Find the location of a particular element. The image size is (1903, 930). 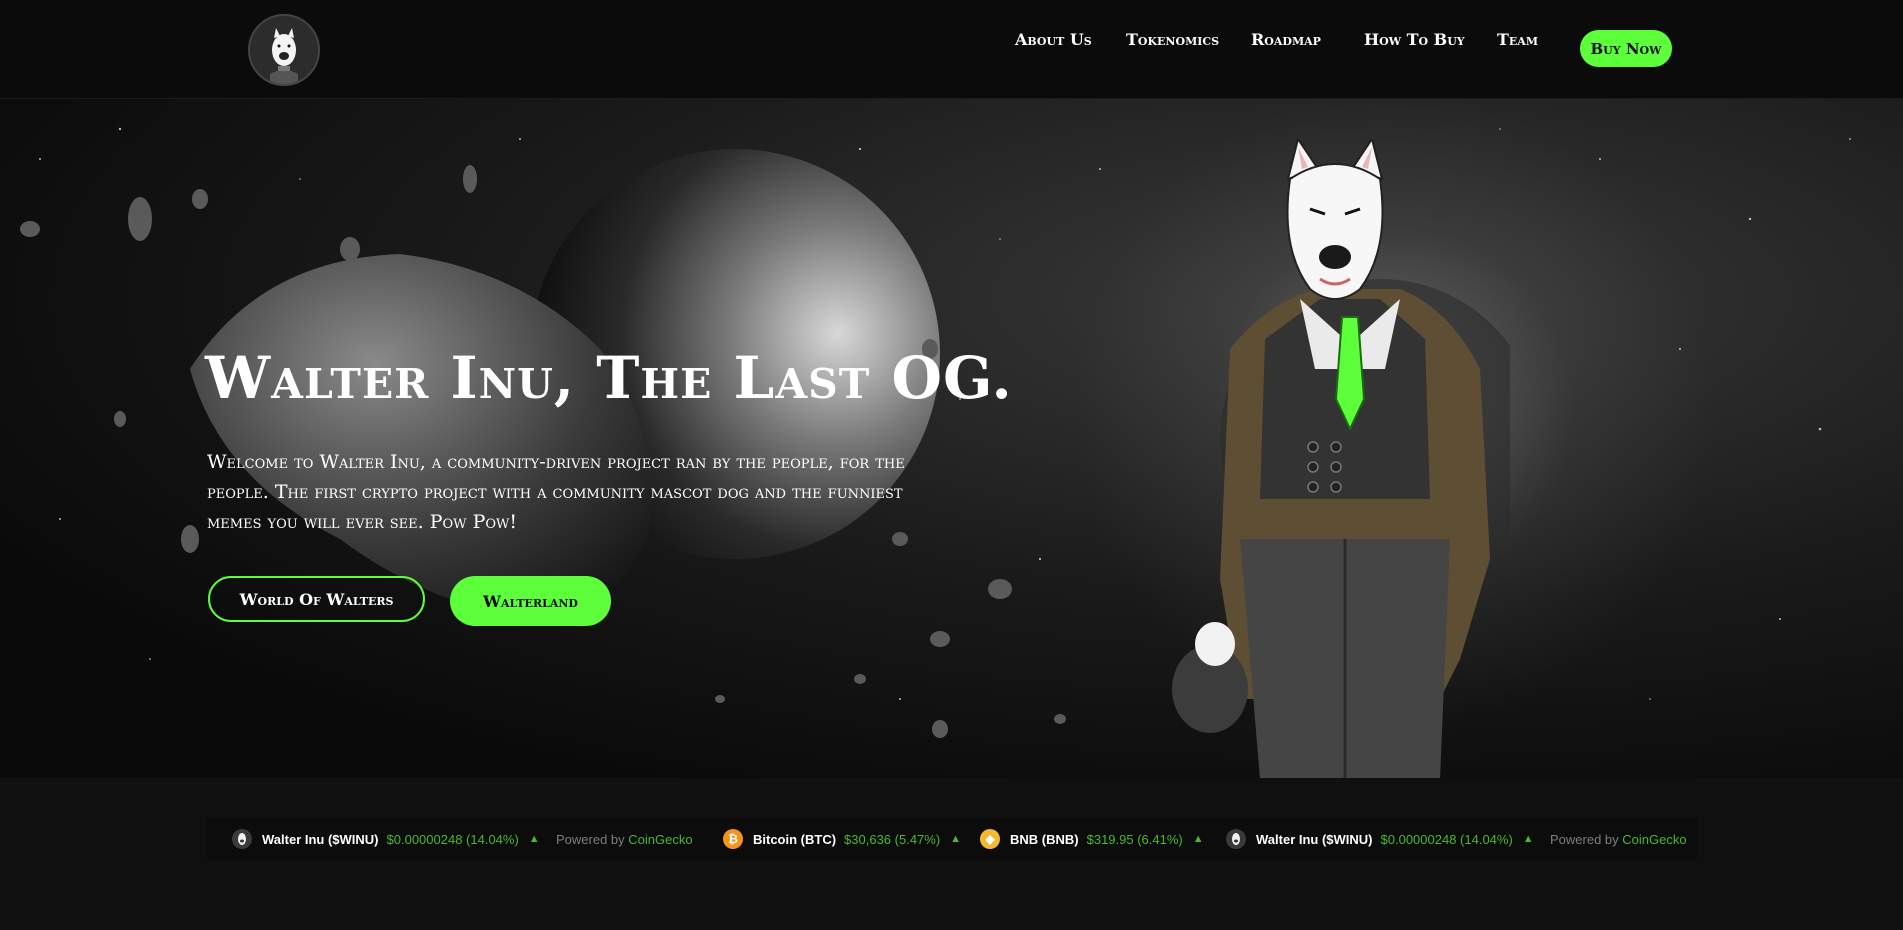

bnb-icon: ◆ is located at coordinates (990, 839).